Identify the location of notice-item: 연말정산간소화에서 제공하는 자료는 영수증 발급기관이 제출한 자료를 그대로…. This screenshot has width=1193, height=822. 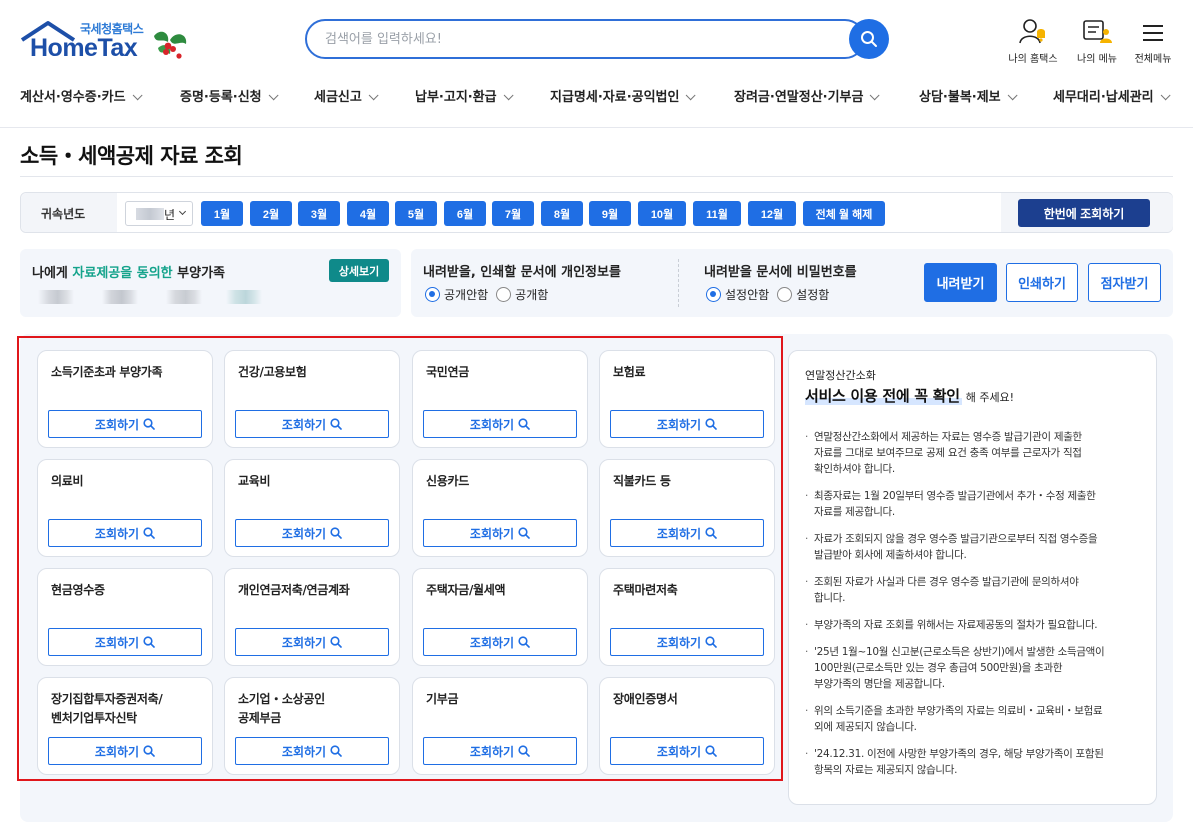
(975, 453).